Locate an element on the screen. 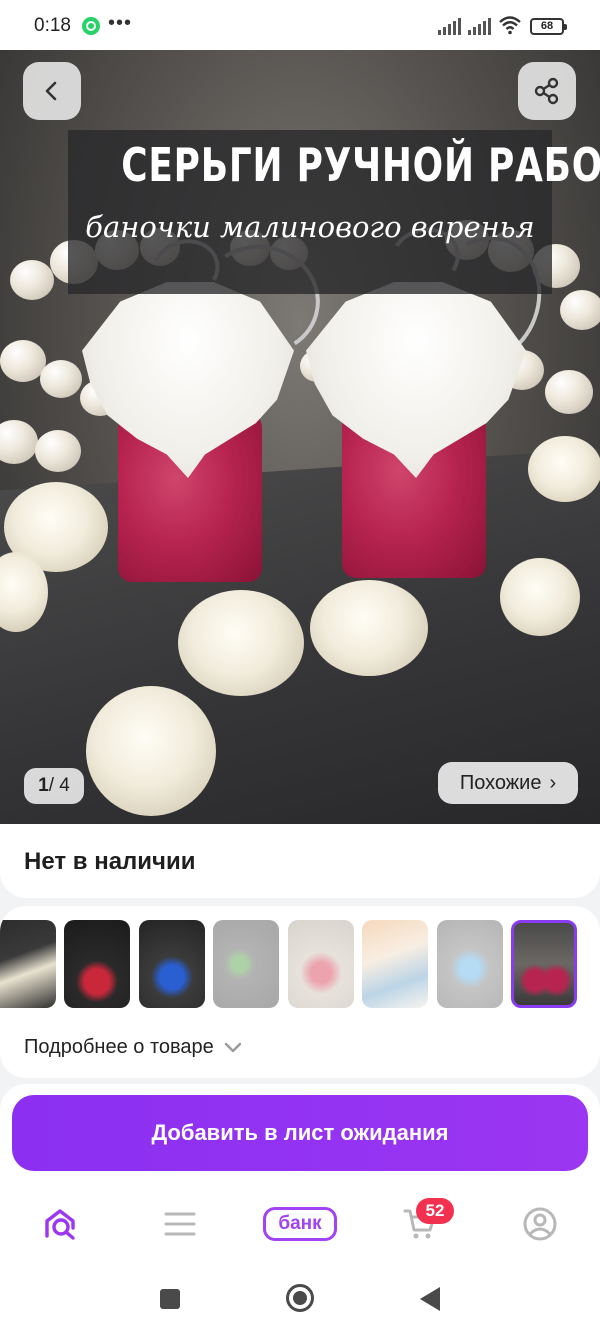 The height and width of the screenshot is (1332, 600). product-details-link: Подробнее о товаре is located at coordinates (133, 1047).